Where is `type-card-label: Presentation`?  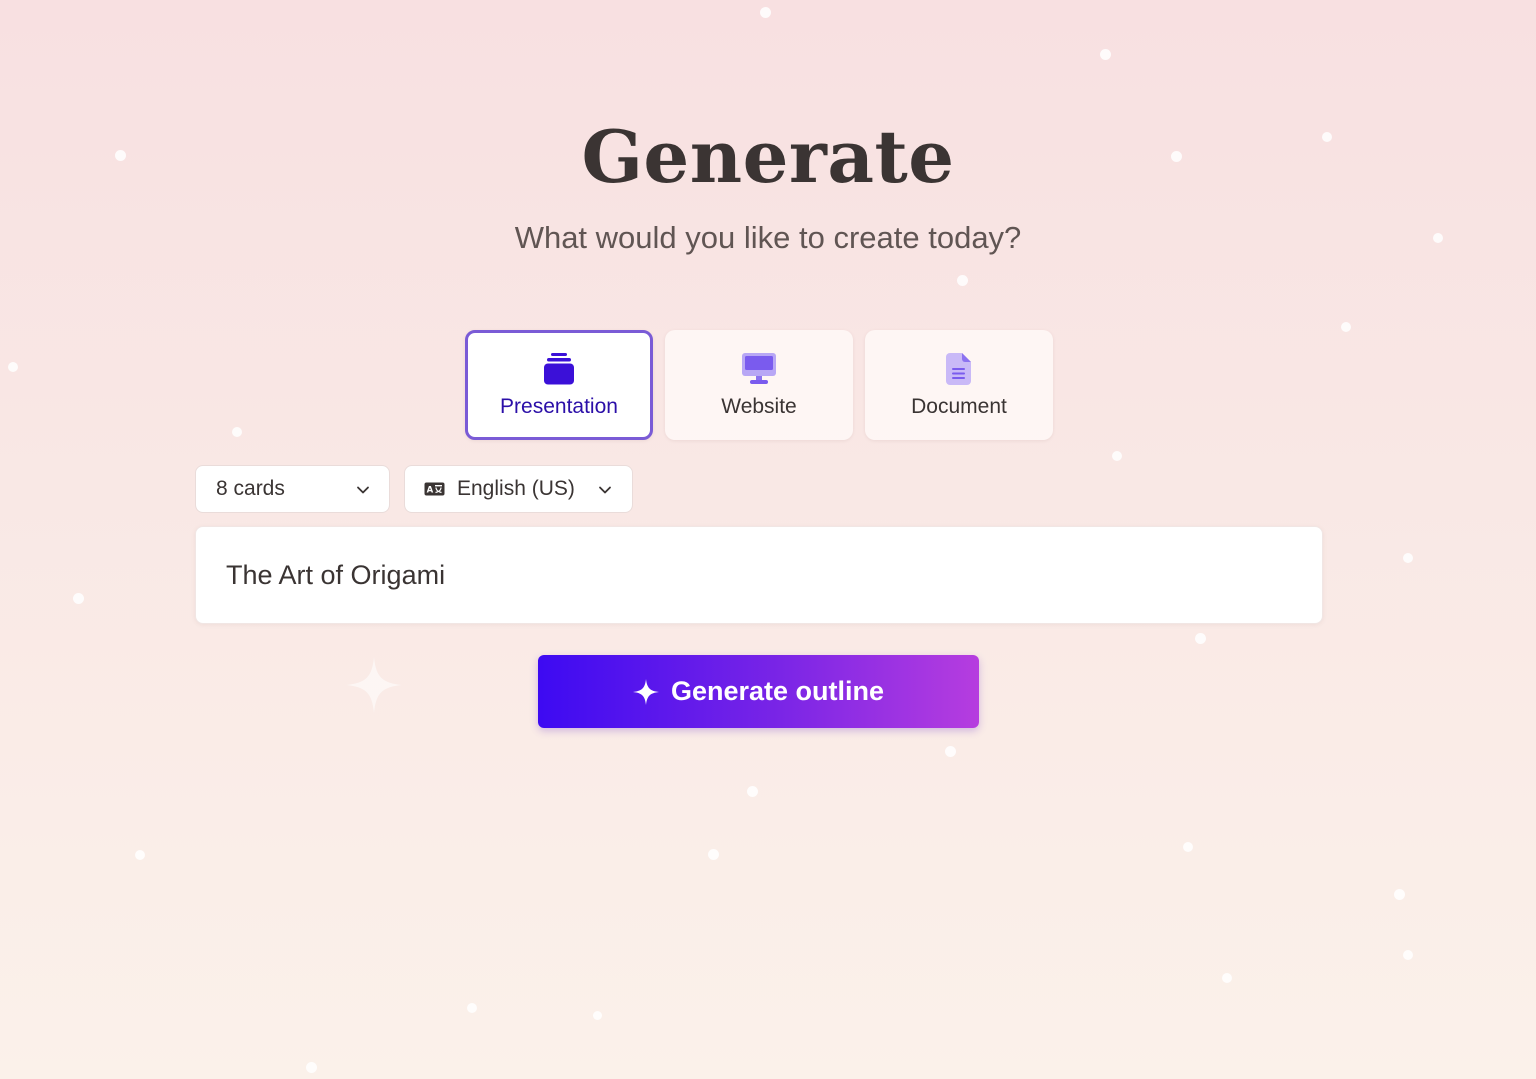 type-card-label: Presentation is located at coordinates (559, 406).